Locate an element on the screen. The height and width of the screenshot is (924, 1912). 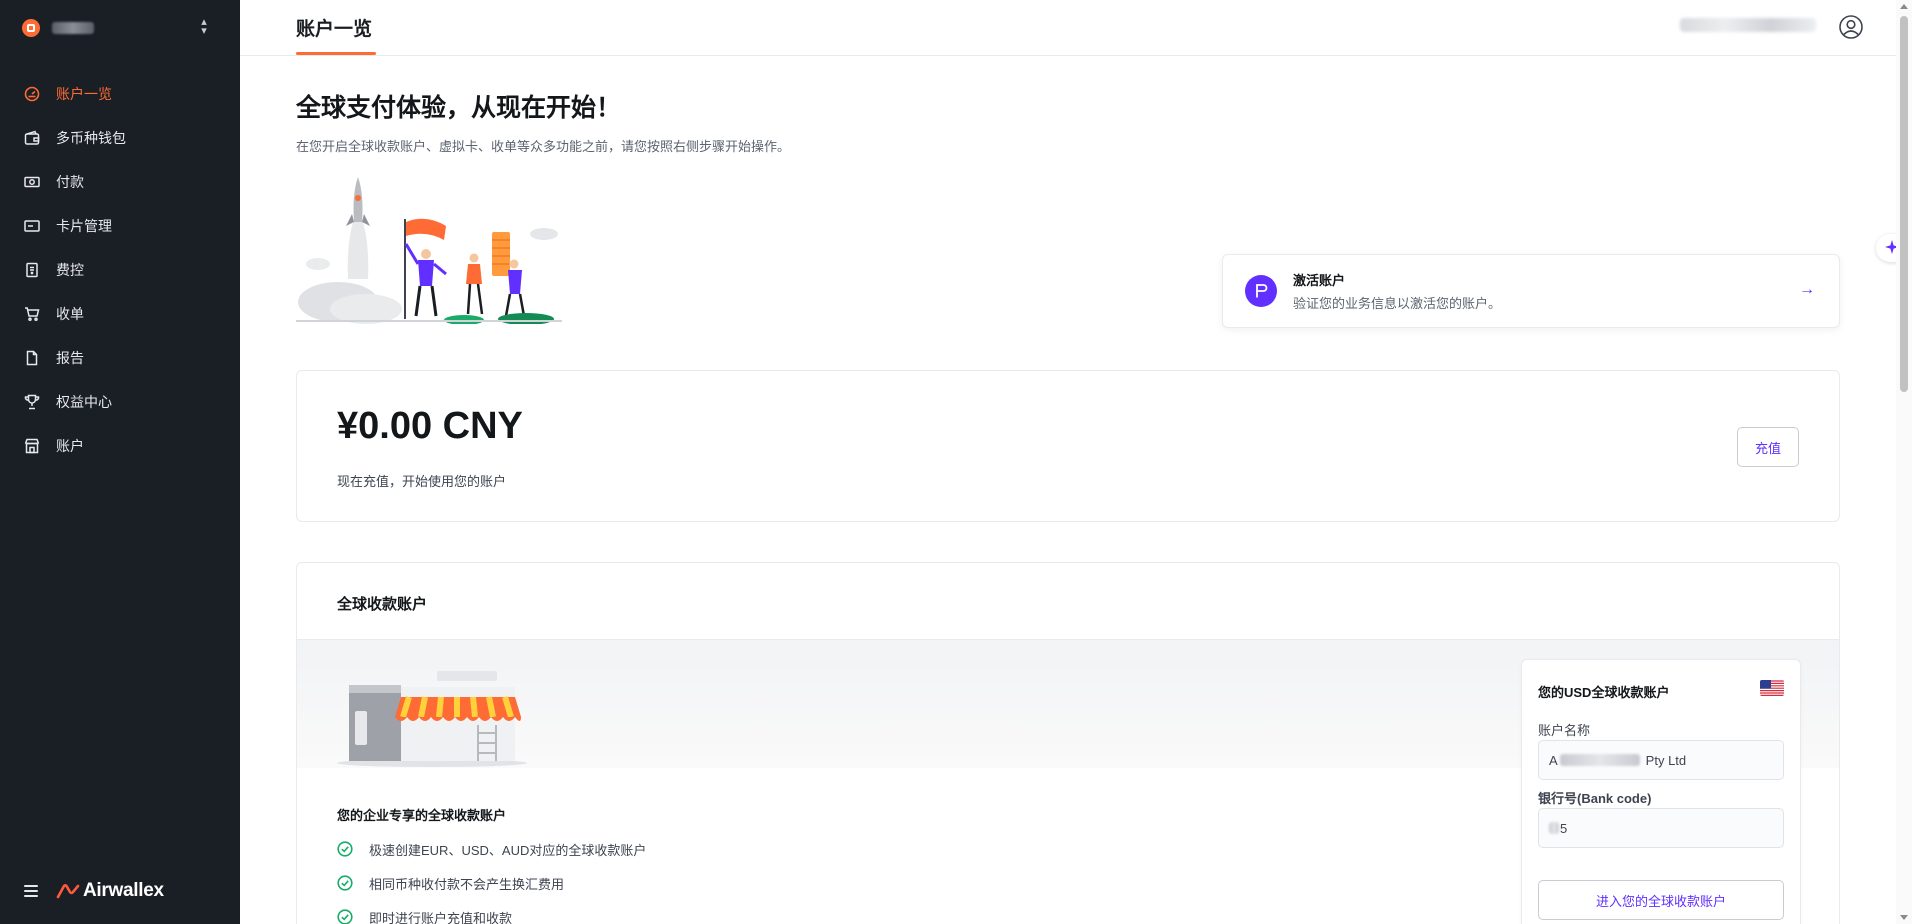
feature-item: 即时进行账户充值和收款 is located at coordinates (424, 915).